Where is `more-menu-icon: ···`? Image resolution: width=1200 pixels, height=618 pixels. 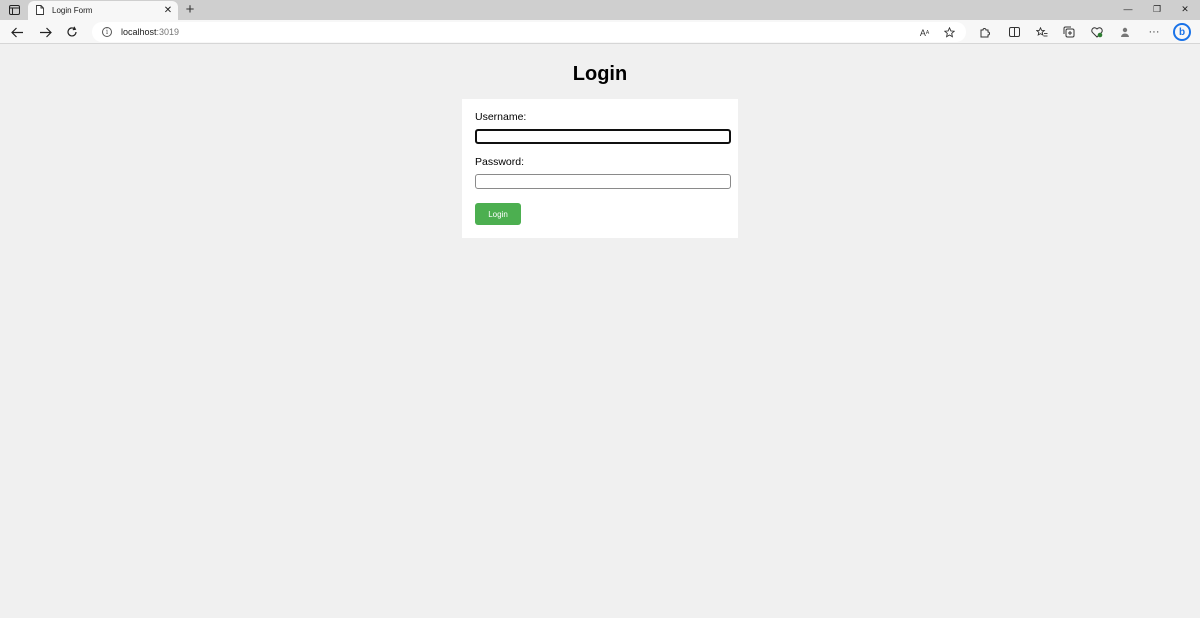 more-menu-icon: ··· is located at coordinates (1154, 32).